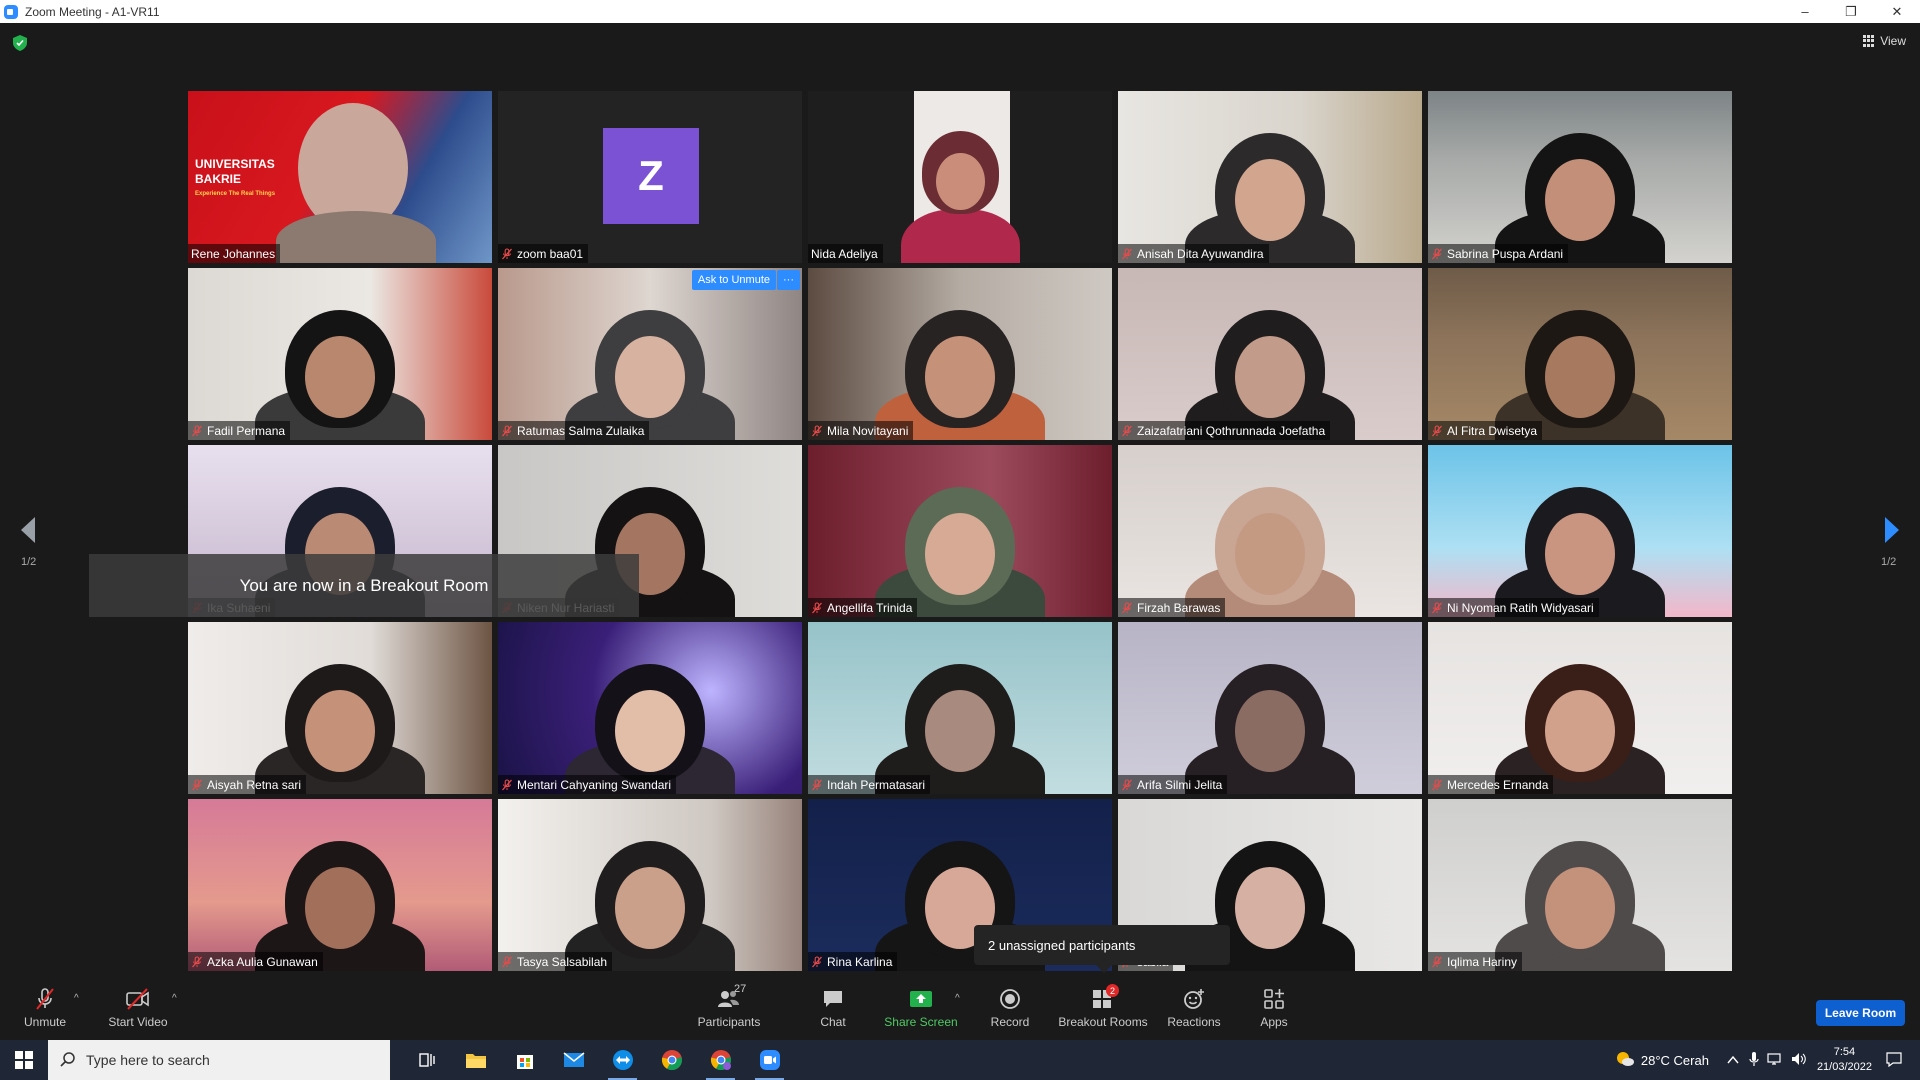 The image size is (1920, 1080). Describe the element at coordinates (29, 530) in the screenshot. I see `previous-page-arrow-icon` at that location.